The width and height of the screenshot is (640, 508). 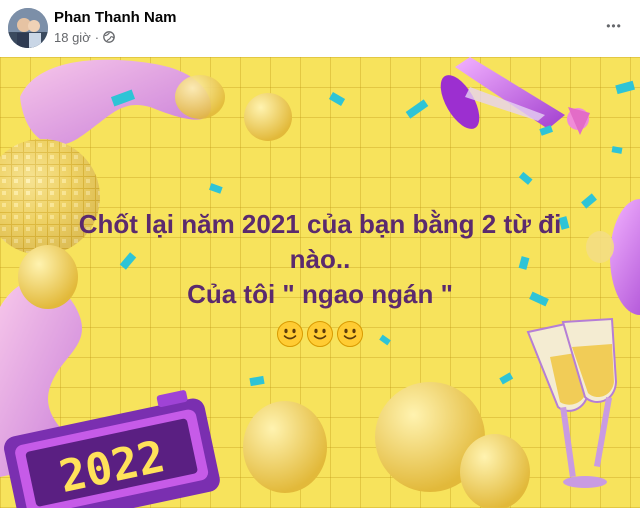 What do you see at coordinates (515, 96) in the screenshot?
I see `party-horn` at bounding box center [515, 96].